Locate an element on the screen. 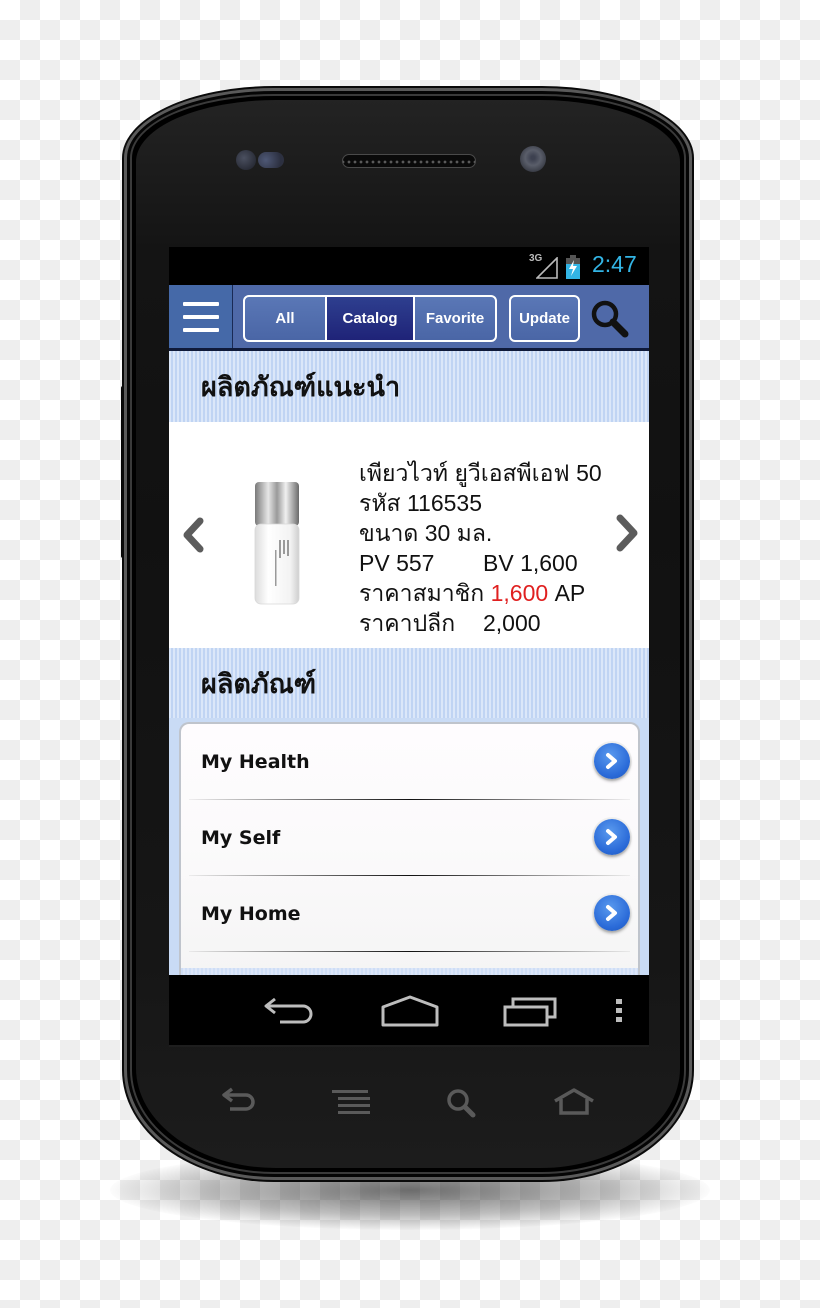 The width and height of the screenshot is (820, 1308). product-bv: BV 1,600 is located at coordinates (530, 563).